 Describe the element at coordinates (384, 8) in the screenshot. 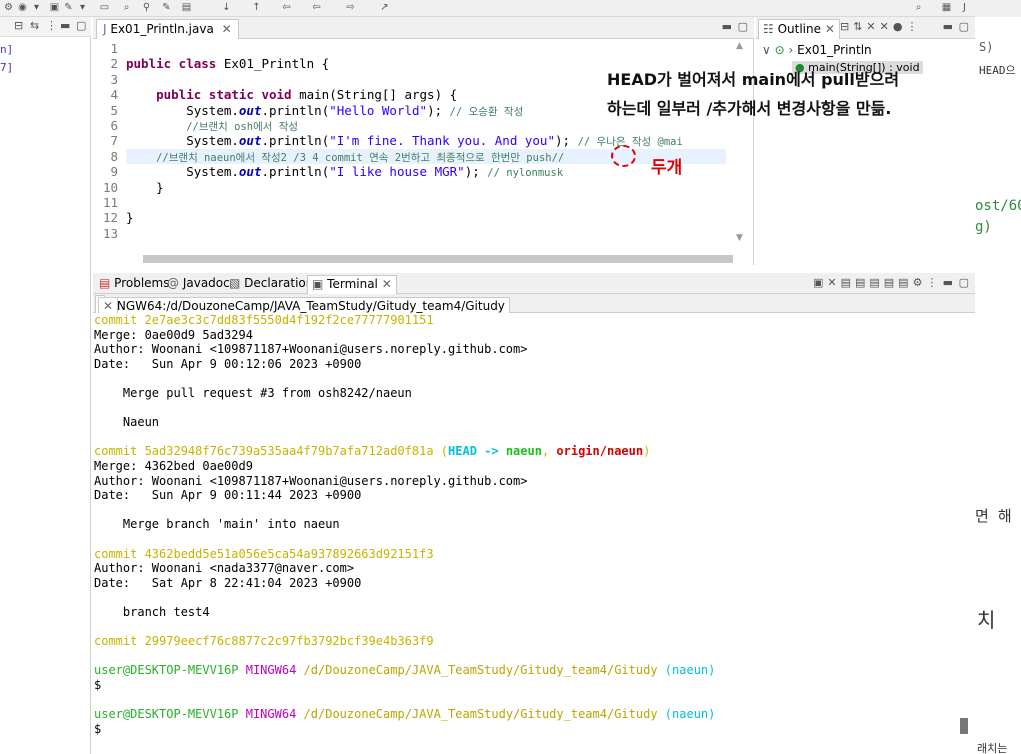

I see `new-window-icon: ↗` at that location.